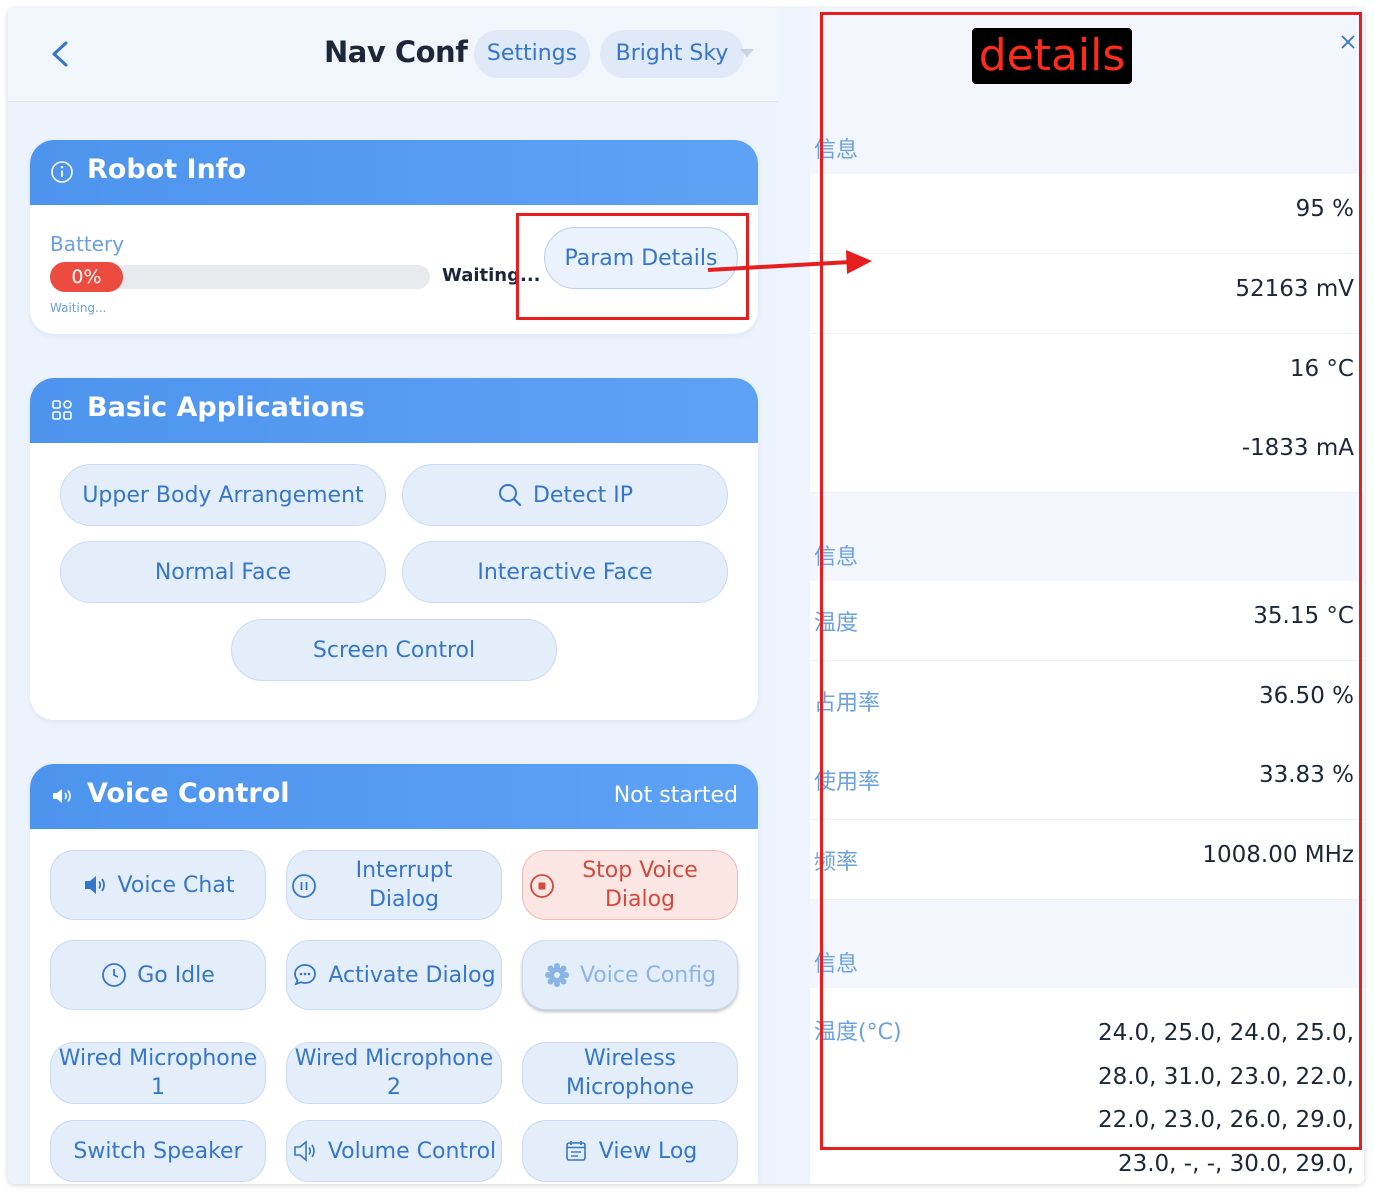  What do you see at coordinates (575, 1151) in the screenshot?
I see `document-icon` at bounding box center [575, 1151].